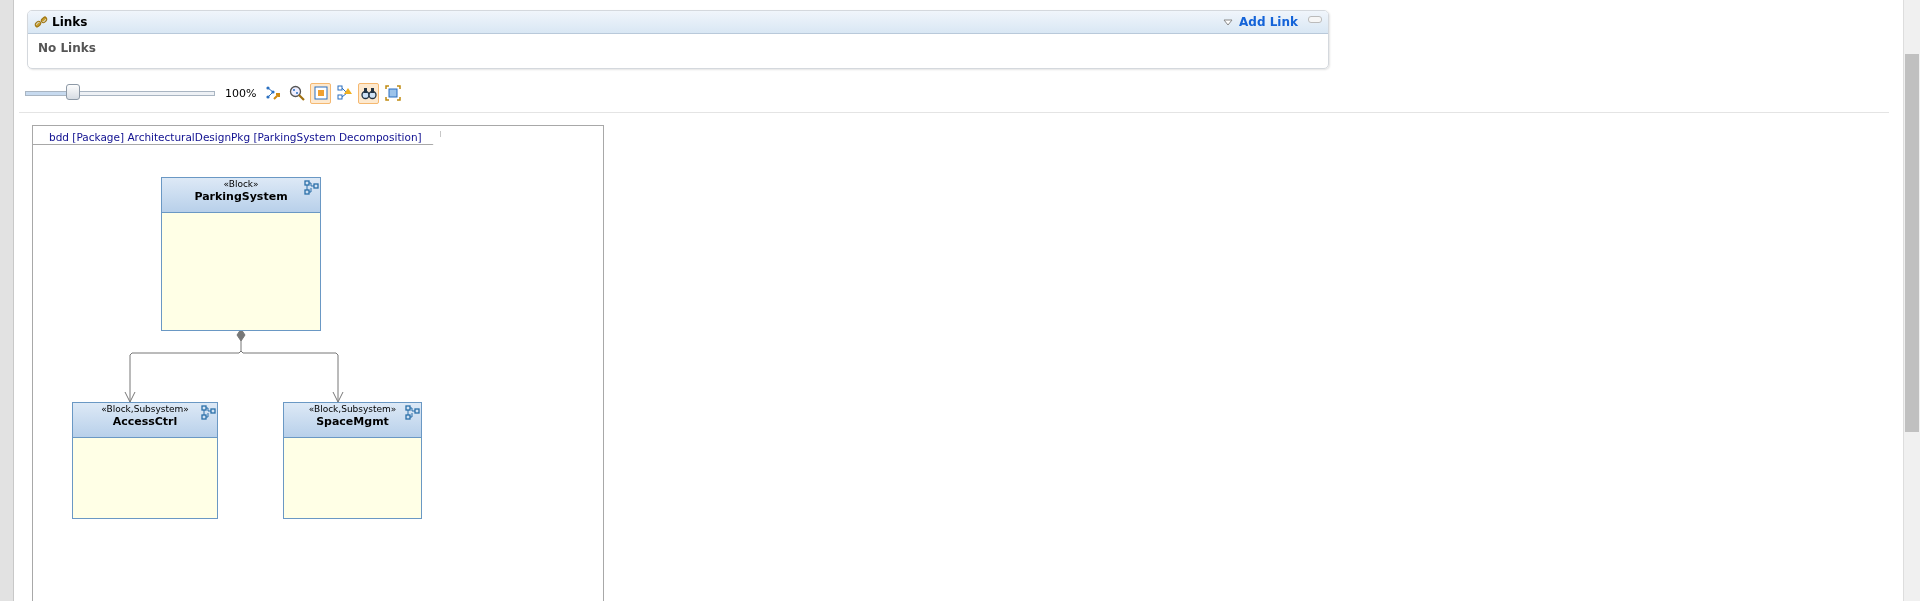 This screenshot has width=1920, height=601. I want to click on add-link-link: Add Link, so click(1268, 22).